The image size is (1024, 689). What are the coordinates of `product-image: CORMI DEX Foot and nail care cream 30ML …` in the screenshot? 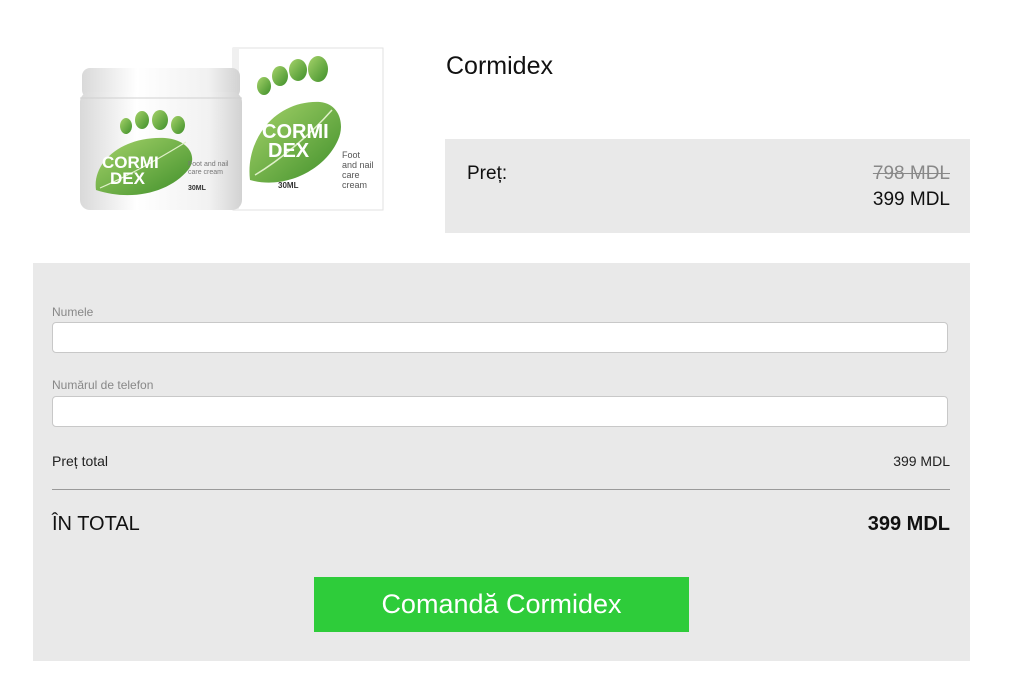 It's located at (235, 132).